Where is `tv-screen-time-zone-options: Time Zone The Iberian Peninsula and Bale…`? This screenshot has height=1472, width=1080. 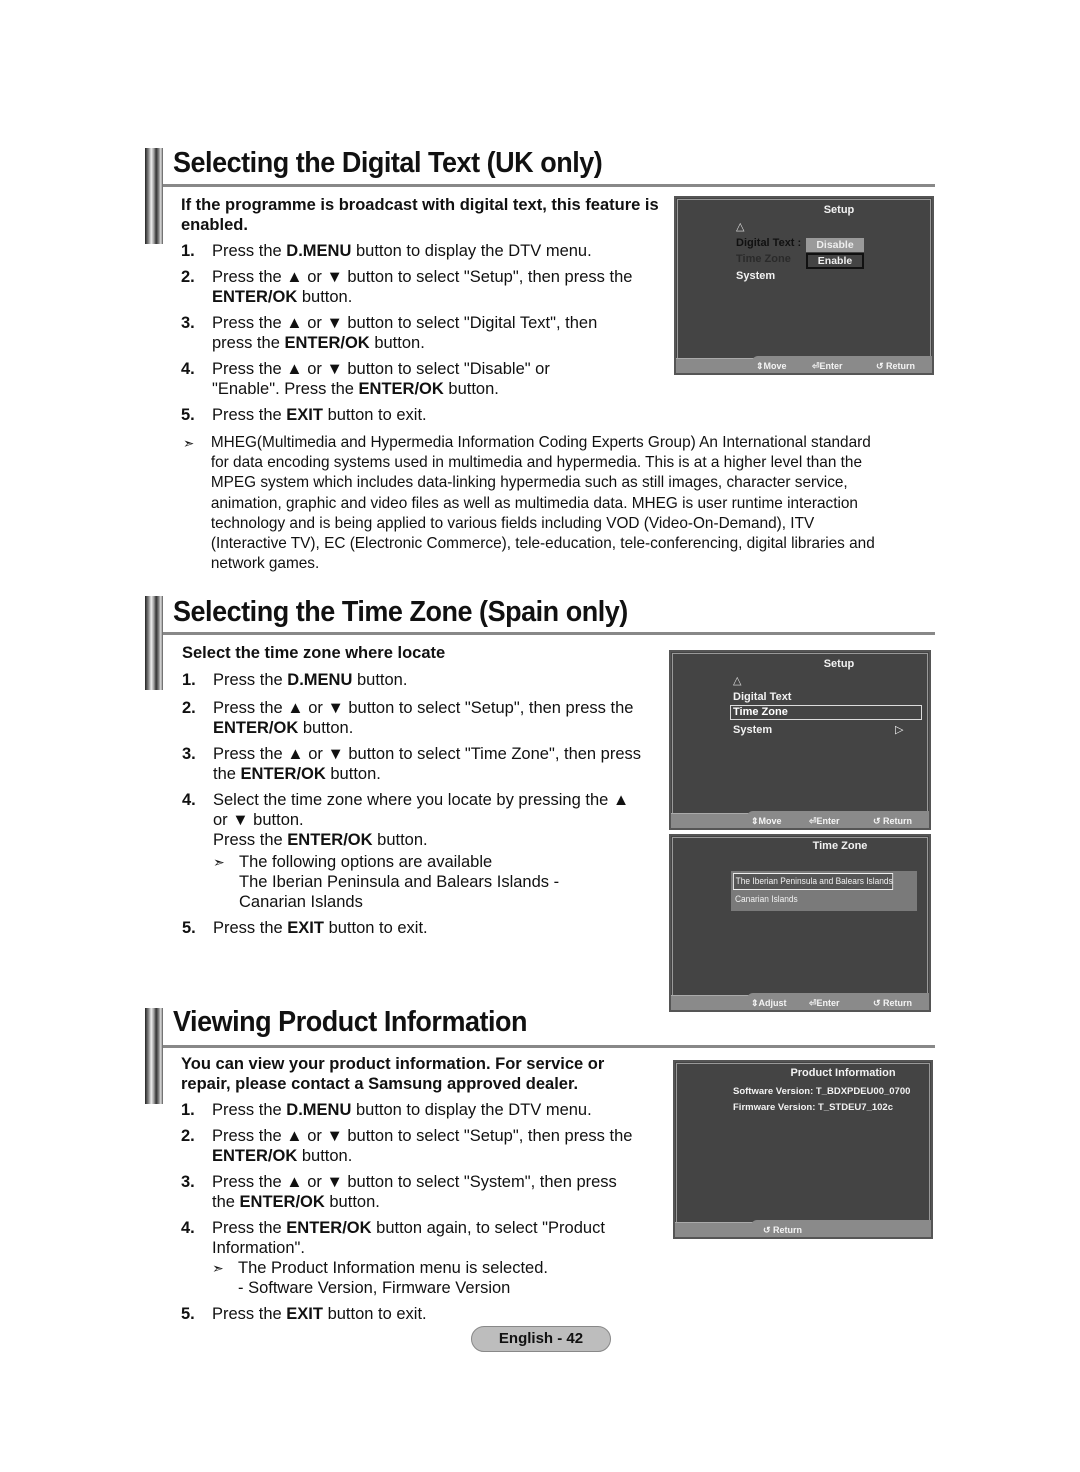
tv-screen-time-zone-options: Time Zone The Iberian Peninsula and Bale… is located at coordinates (800, 923).